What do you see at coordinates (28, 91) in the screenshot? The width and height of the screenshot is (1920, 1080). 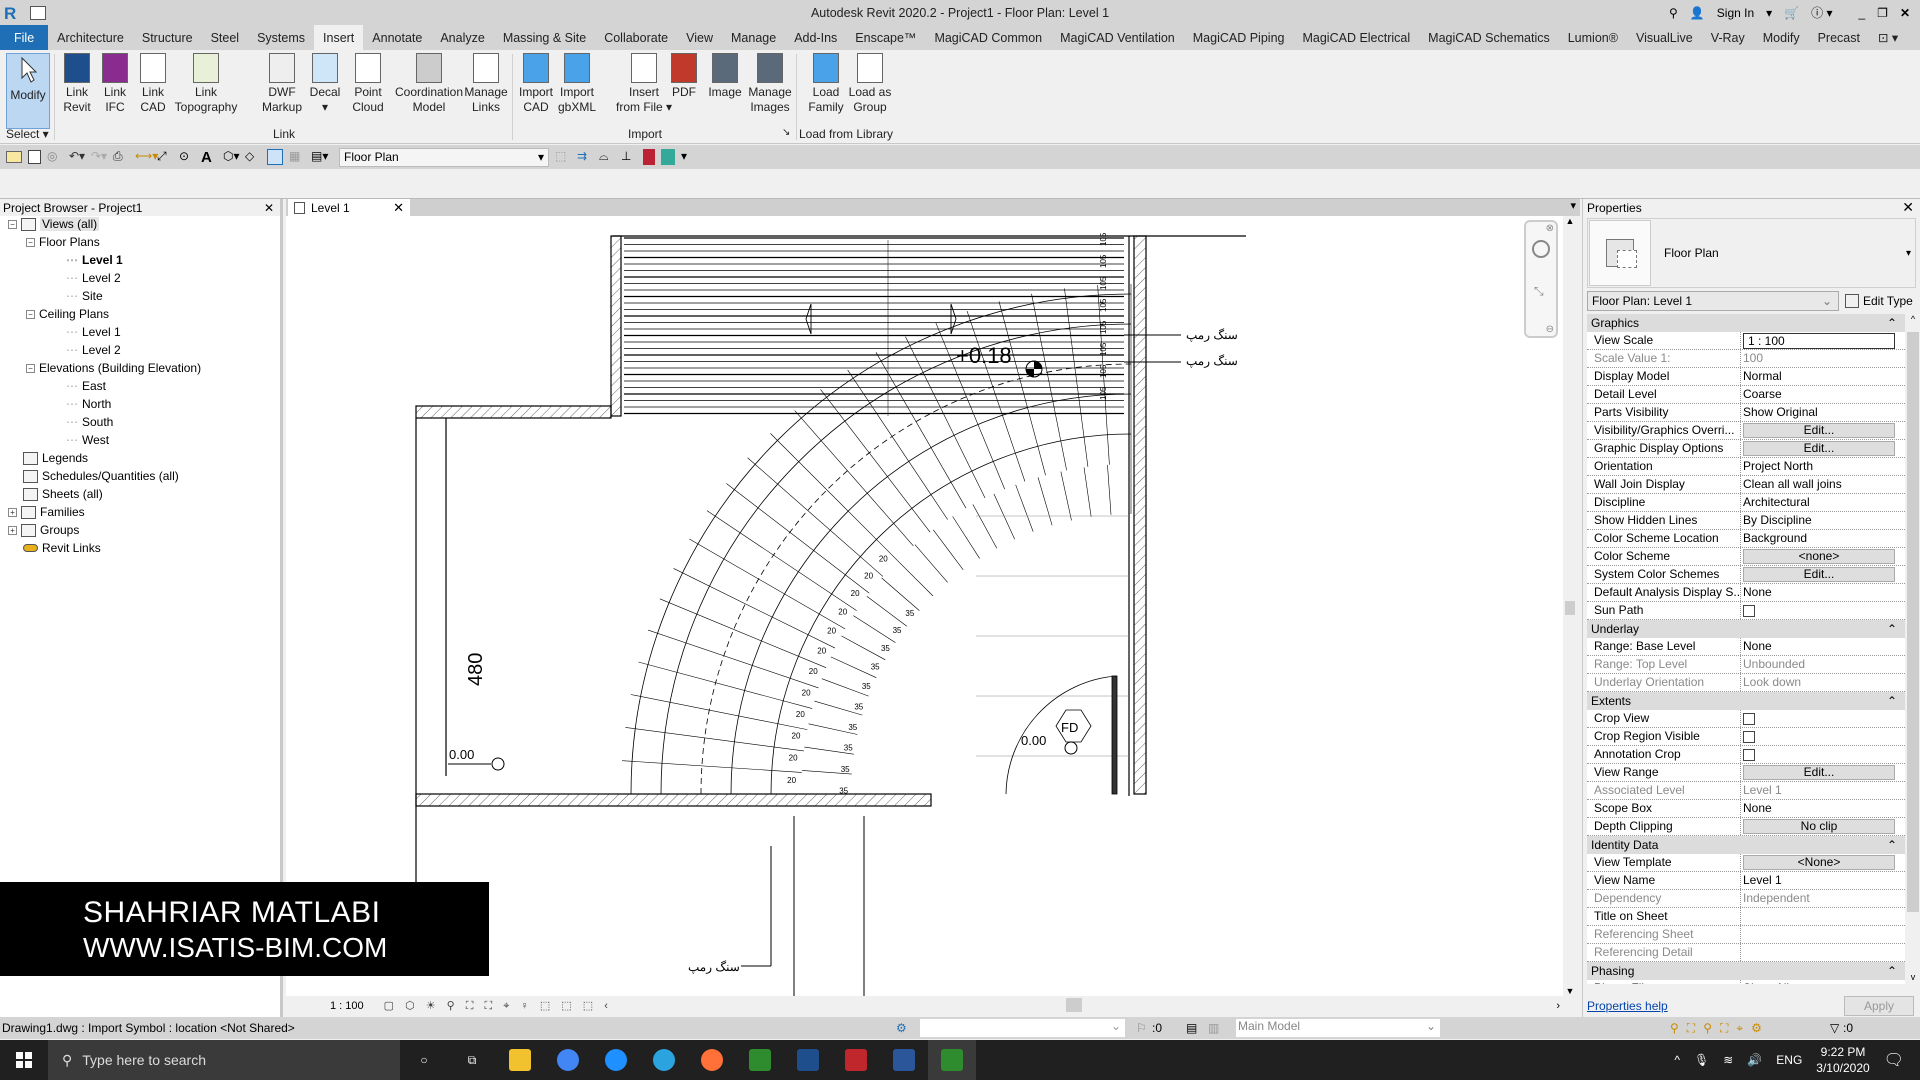 I see `modify-button: Modify` at bounding box center [28, 91].